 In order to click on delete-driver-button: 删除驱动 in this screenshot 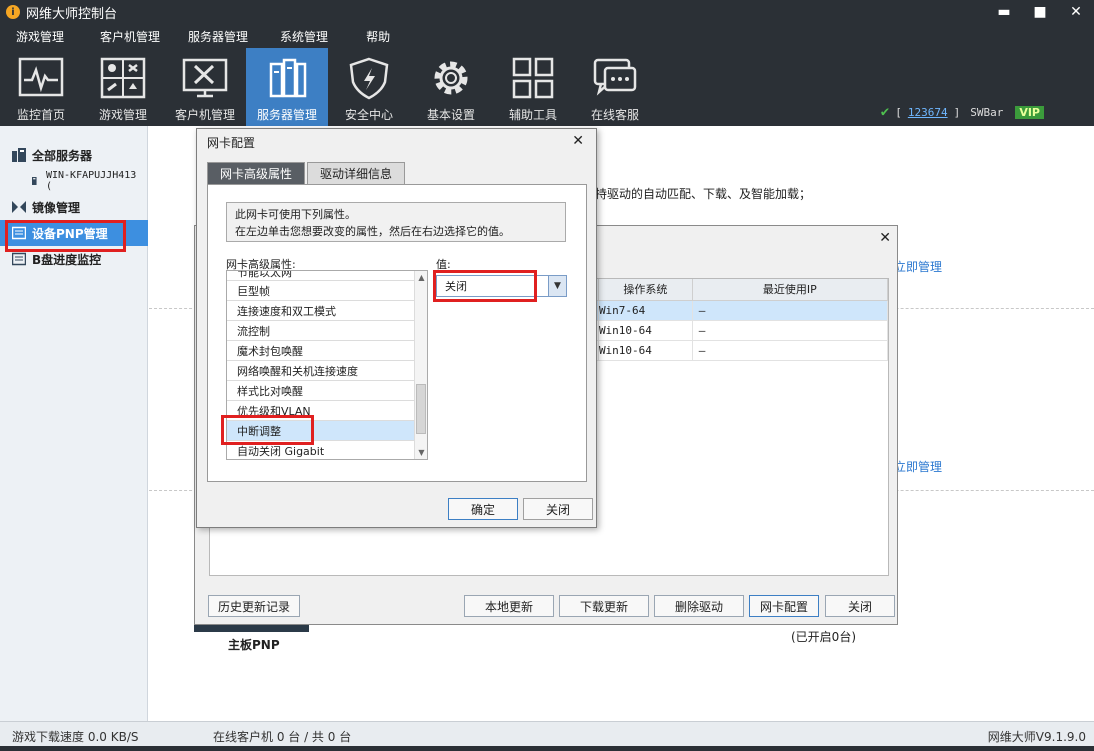, I will do `click(699, 606)`.